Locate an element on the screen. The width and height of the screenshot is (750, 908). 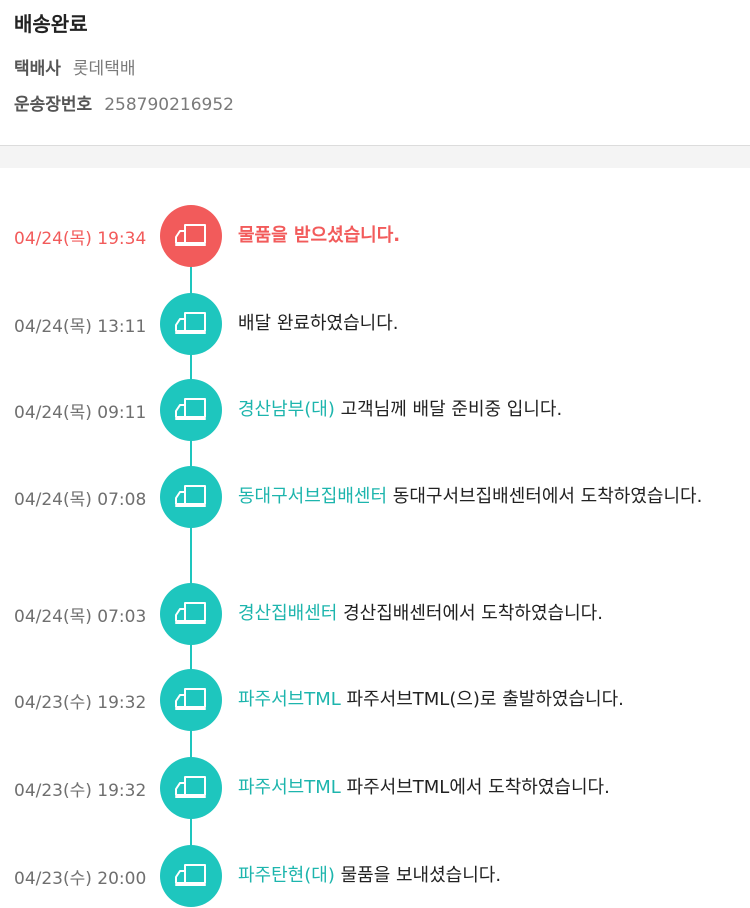
event-message: 동대구서브집배센터에서 도착하였습니다. is located at coordinates (547, 496).